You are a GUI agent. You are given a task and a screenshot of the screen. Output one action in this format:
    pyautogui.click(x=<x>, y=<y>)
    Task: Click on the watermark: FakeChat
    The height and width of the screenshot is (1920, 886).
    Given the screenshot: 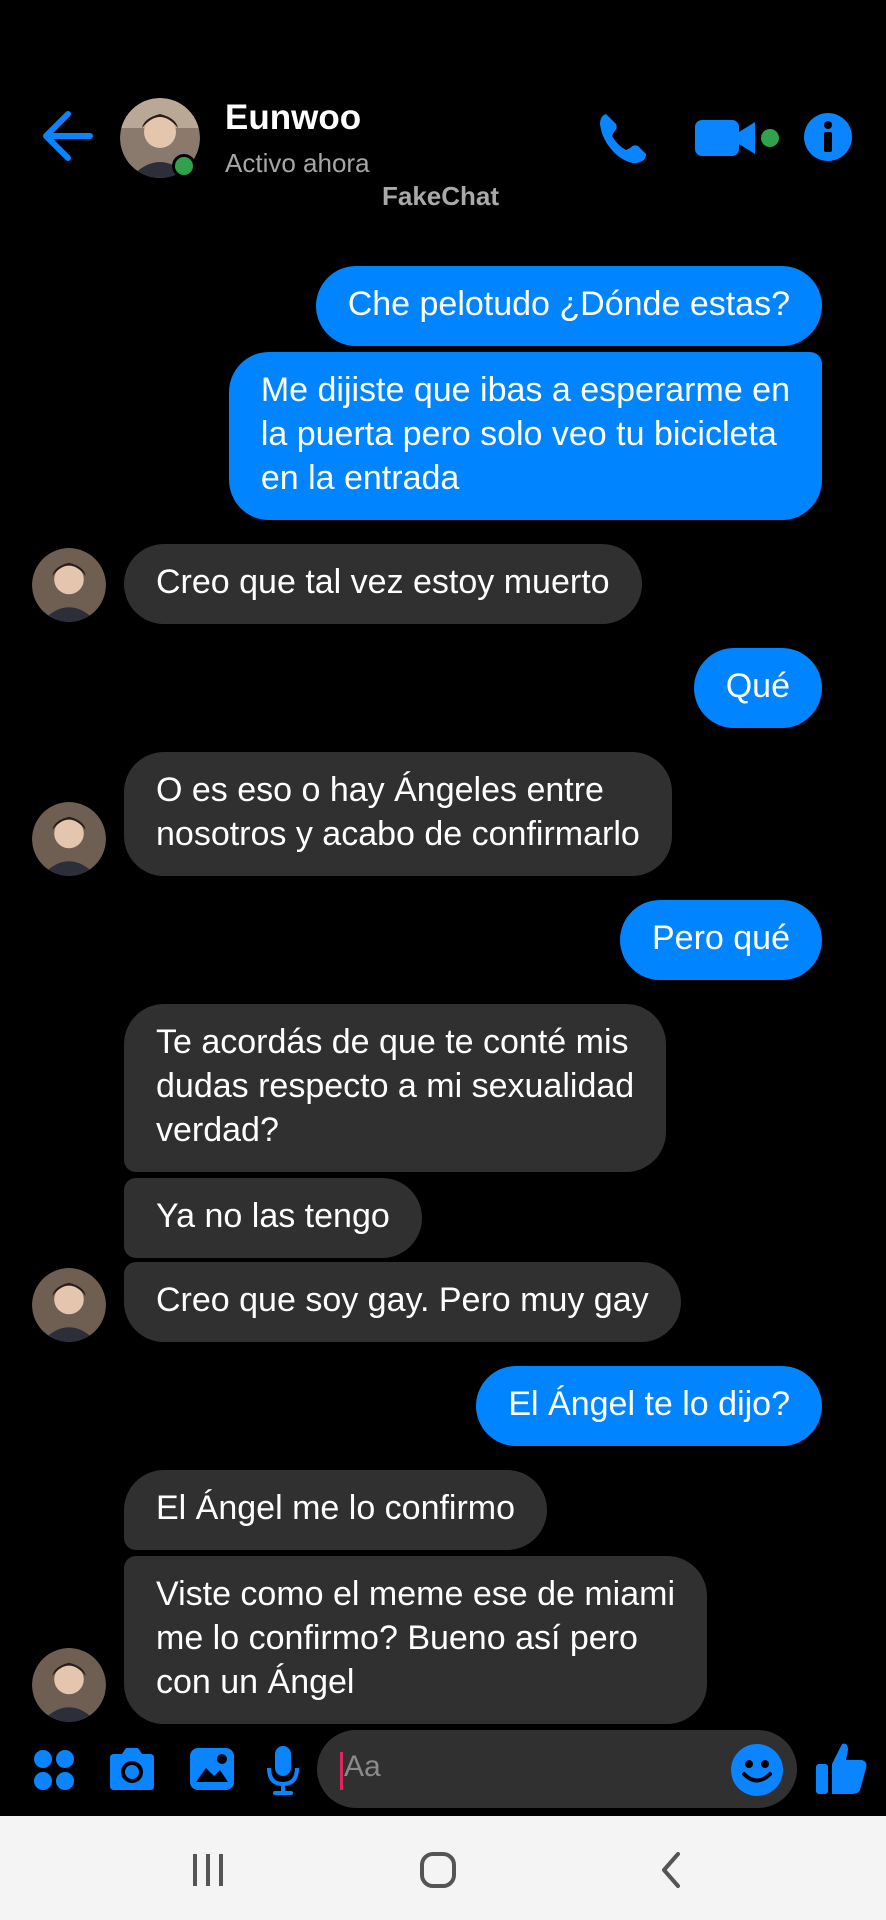 What is the action you would take?
    pyautogui.click(x=441, y=196)
    